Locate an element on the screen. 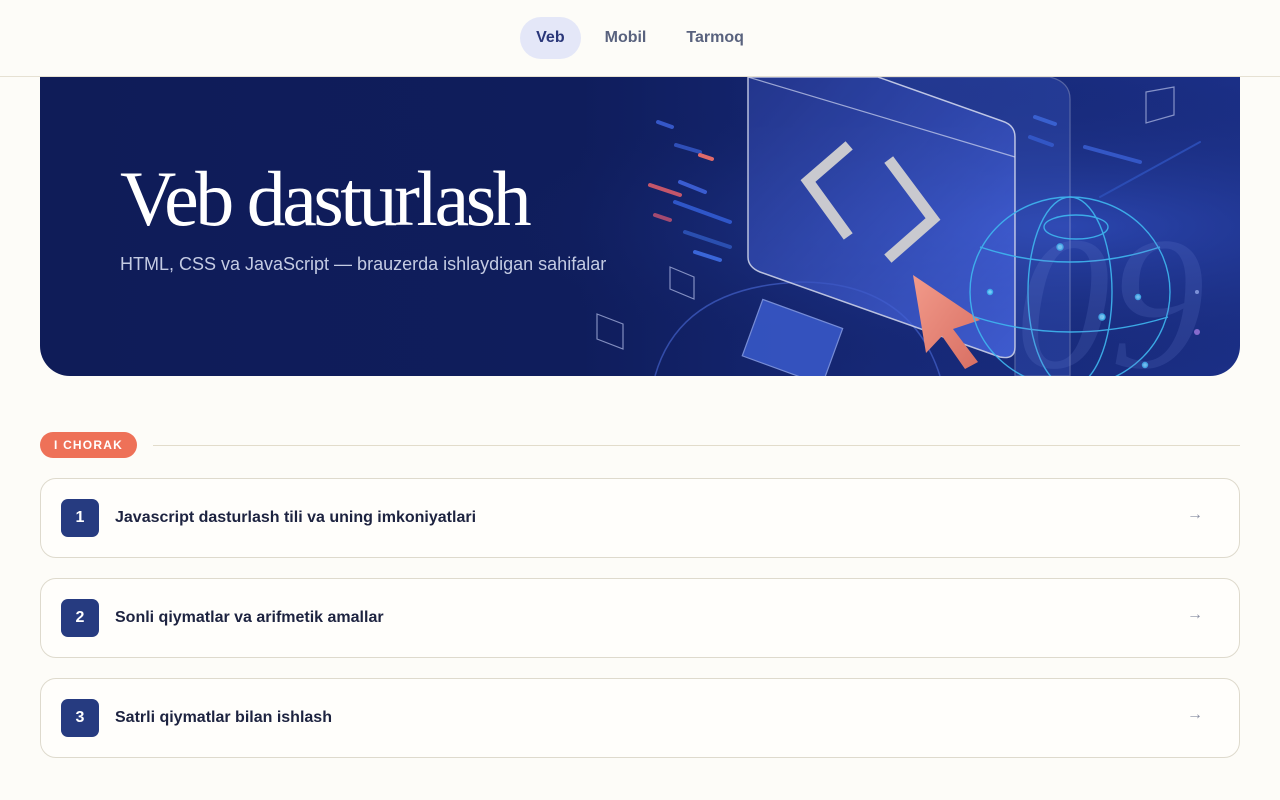 The width and height of the screenshot is (1280, 800). lesson-number: 1 is located at coordinates (80, 518).